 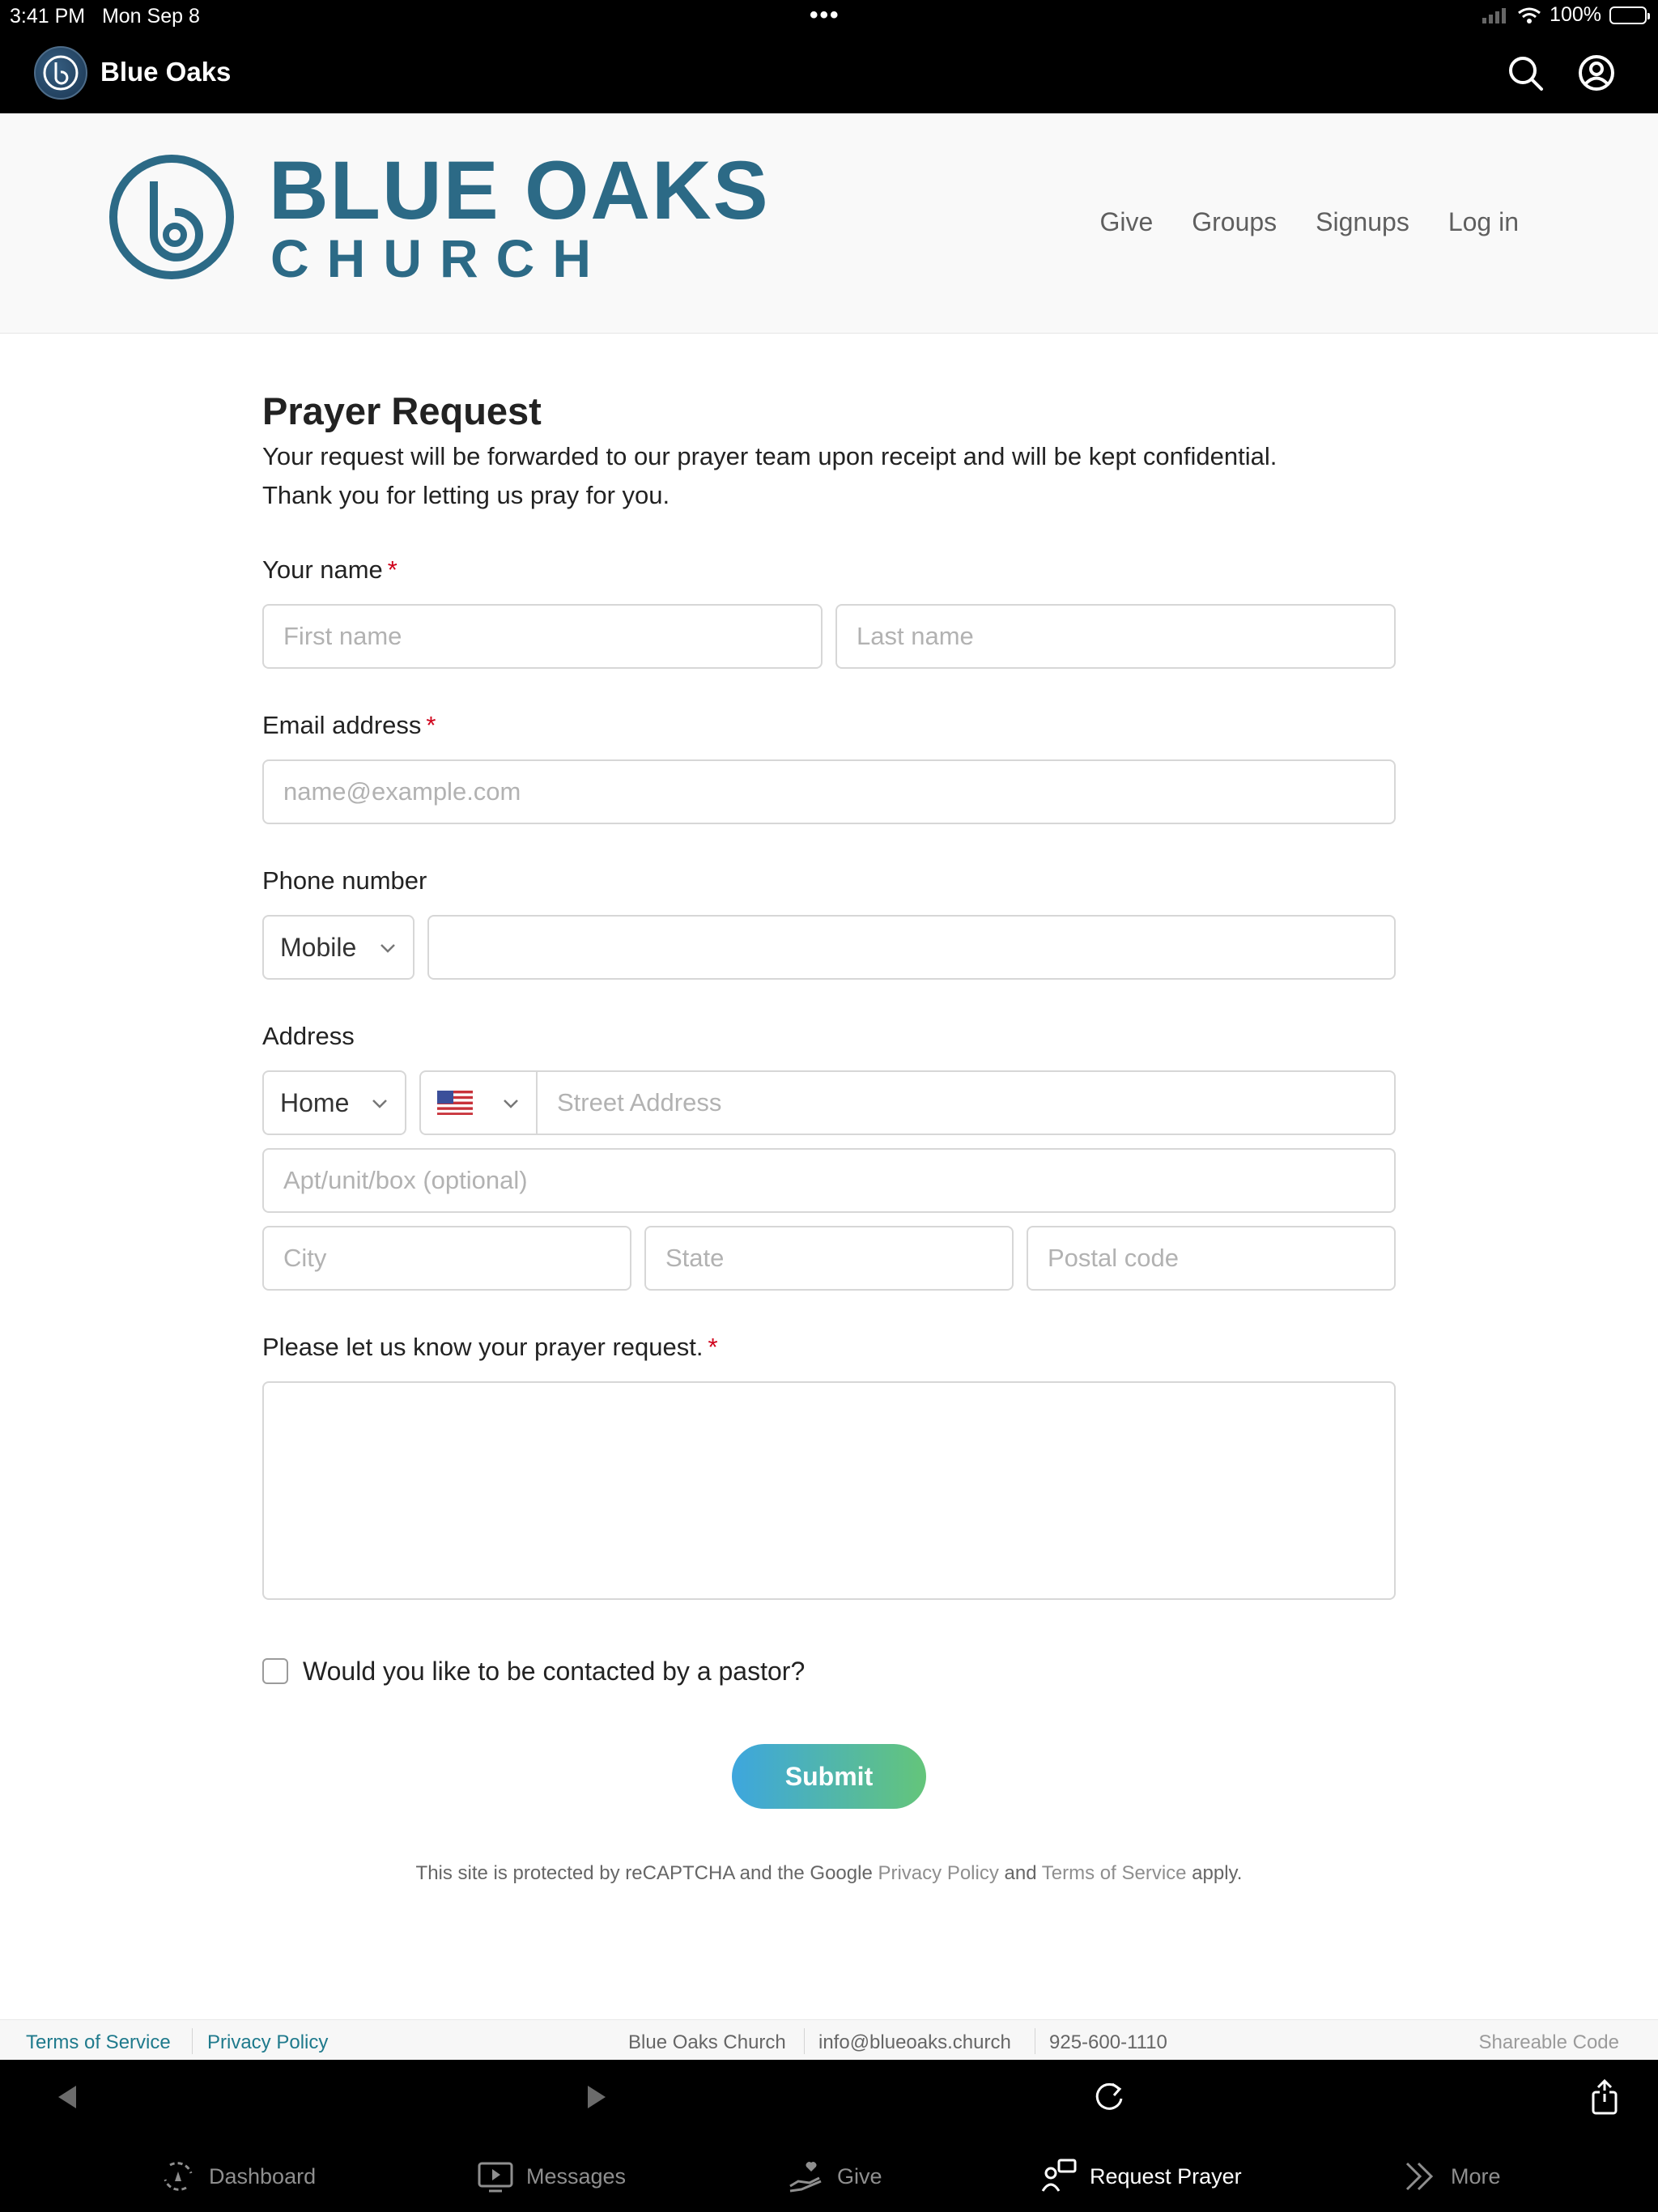 I want to click on search-icon, so click(x=1525, y=73).